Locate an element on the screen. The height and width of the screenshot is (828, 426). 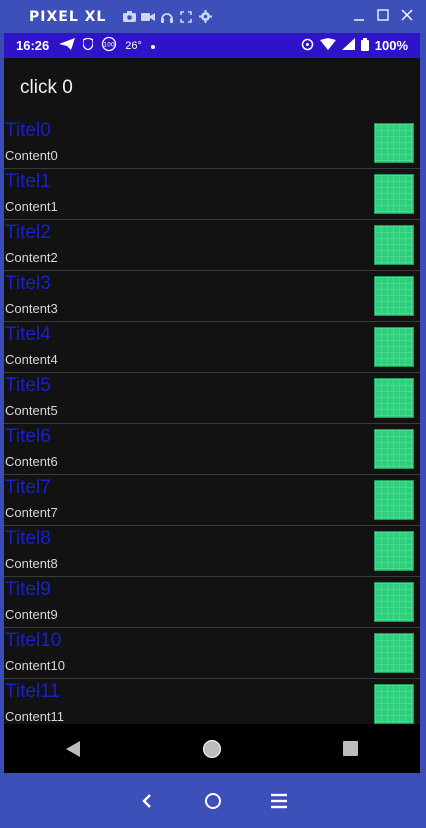
close-icon is located at coordinates (407, 15).